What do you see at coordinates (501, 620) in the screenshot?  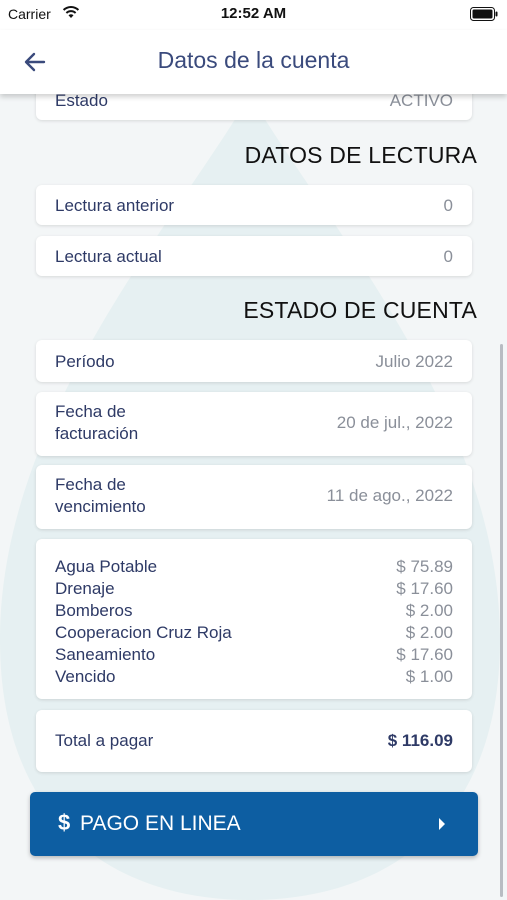 I see `scrollbar` at bounding box center [501, 620].